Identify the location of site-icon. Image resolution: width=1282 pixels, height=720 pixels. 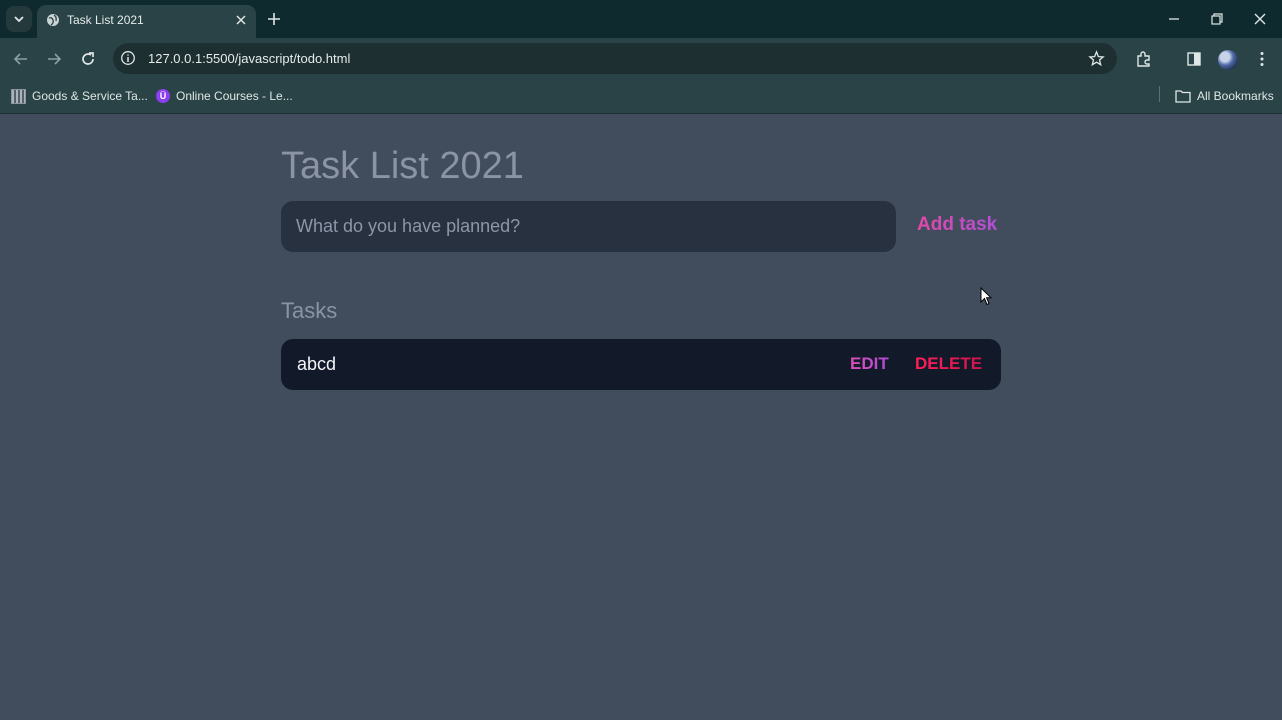
(18, 96).